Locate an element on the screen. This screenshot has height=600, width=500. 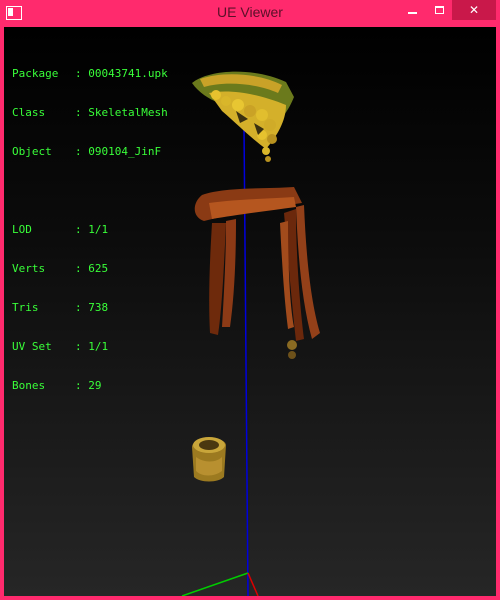
maximize-button is located at coordinates (439, 10).